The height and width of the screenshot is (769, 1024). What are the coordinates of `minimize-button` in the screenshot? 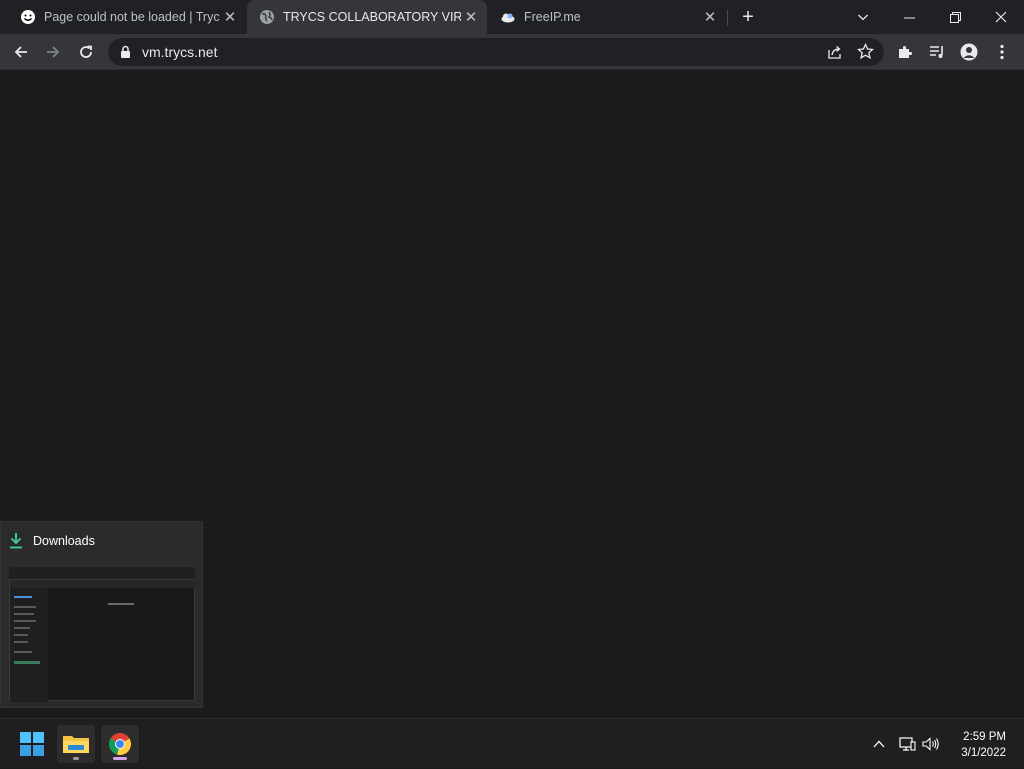 It's located at (909, 17).